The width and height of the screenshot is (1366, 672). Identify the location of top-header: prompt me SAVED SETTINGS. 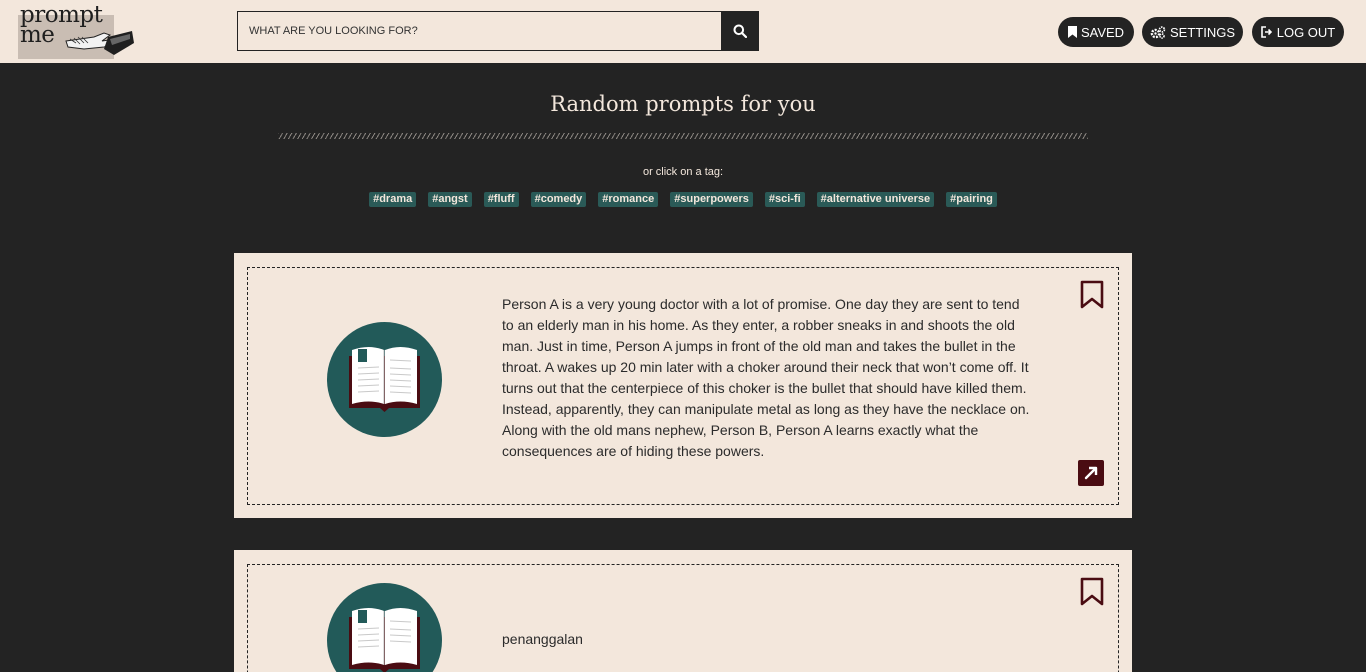
(683, 31).